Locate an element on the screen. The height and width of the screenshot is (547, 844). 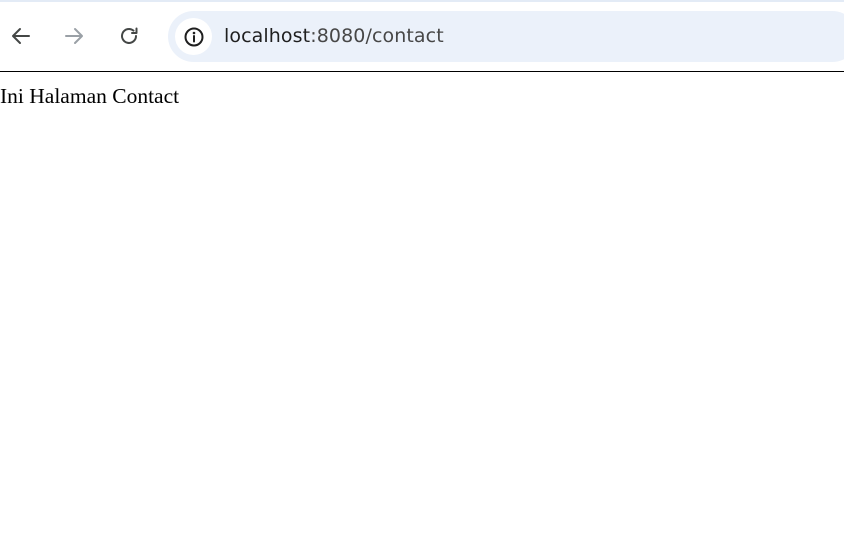
reload-icon is located at coordinates (129, 35).